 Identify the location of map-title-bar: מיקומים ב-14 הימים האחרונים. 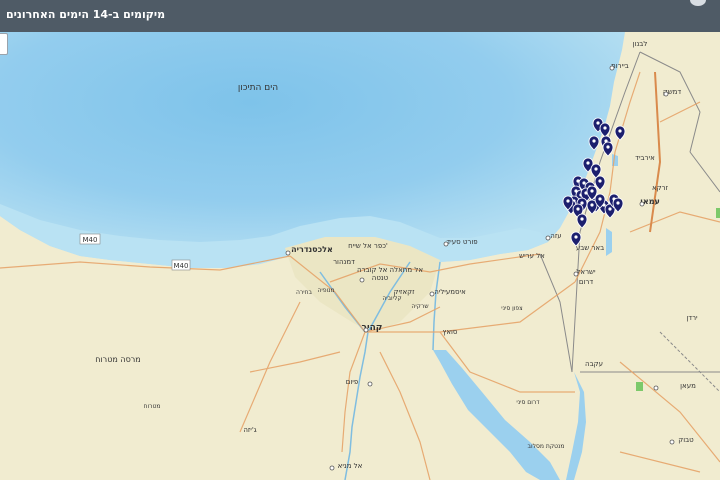
(360, 16).